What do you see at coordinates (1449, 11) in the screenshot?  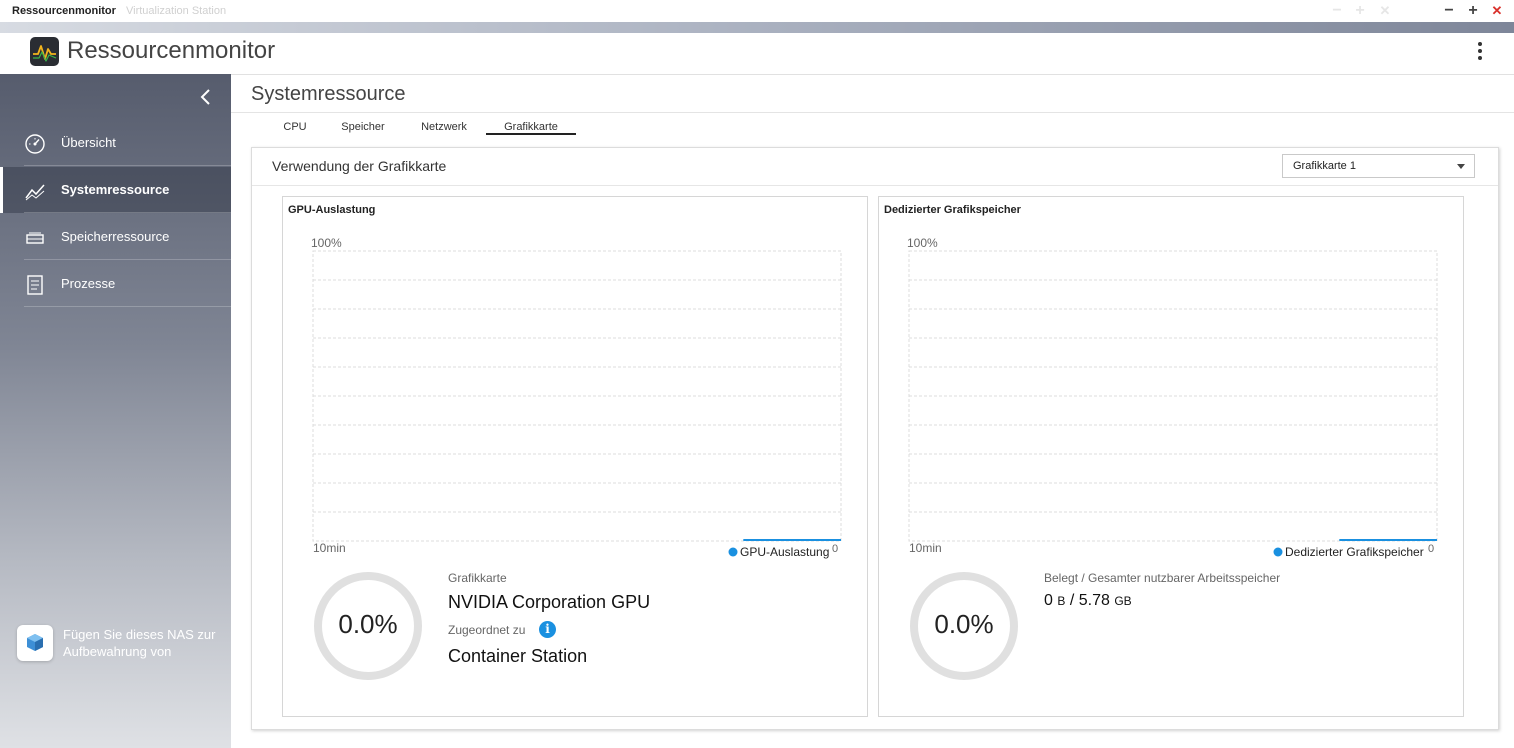 I see `minimize-button: −` at bounding box center [1449, 11].